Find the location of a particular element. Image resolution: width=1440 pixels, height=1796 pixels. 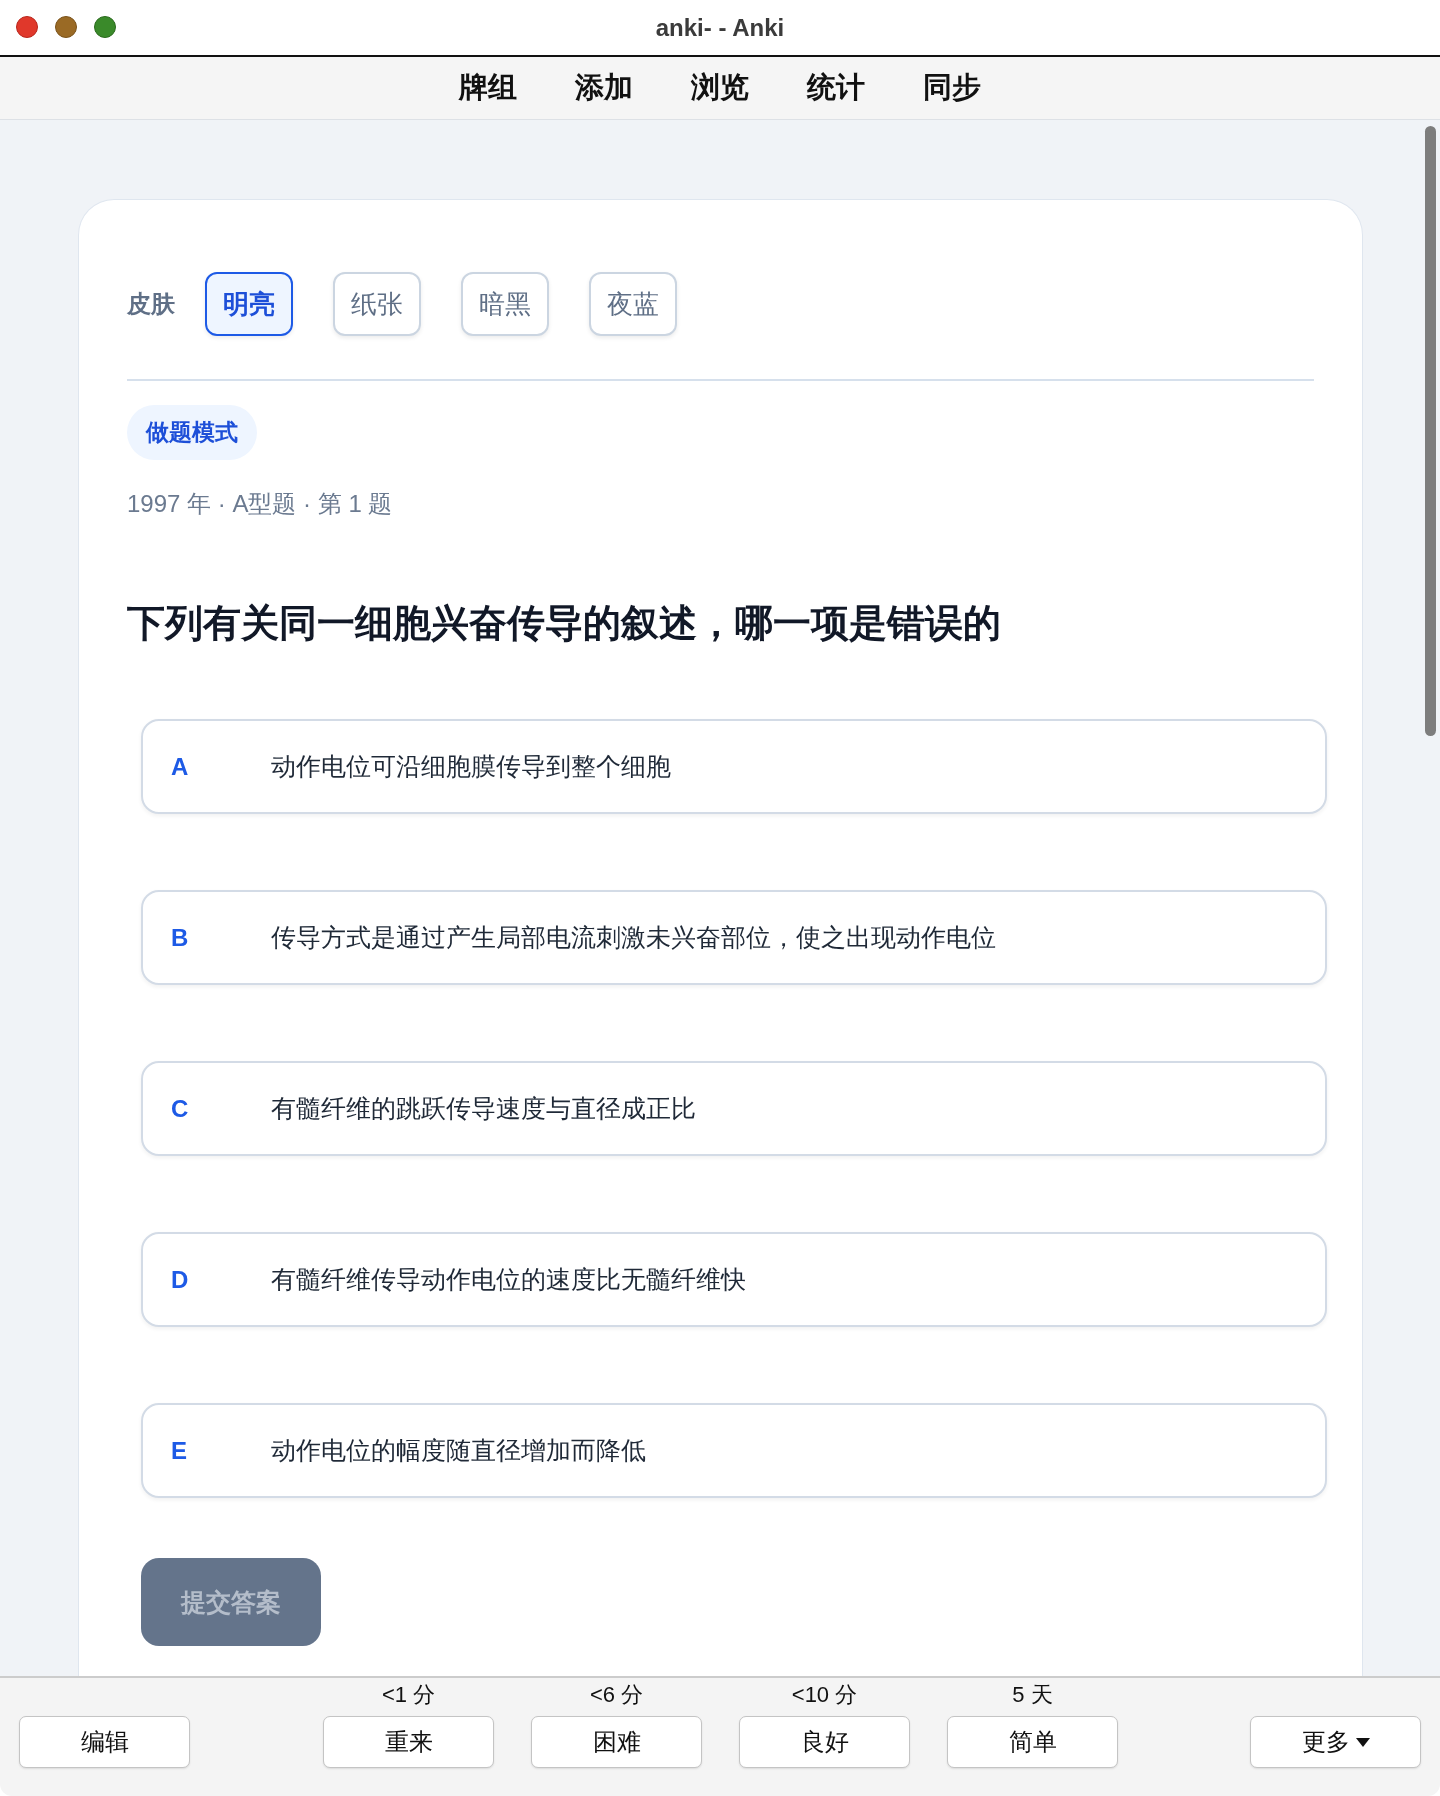

skin-button: 纸张 is located at coordinates (377, 304).